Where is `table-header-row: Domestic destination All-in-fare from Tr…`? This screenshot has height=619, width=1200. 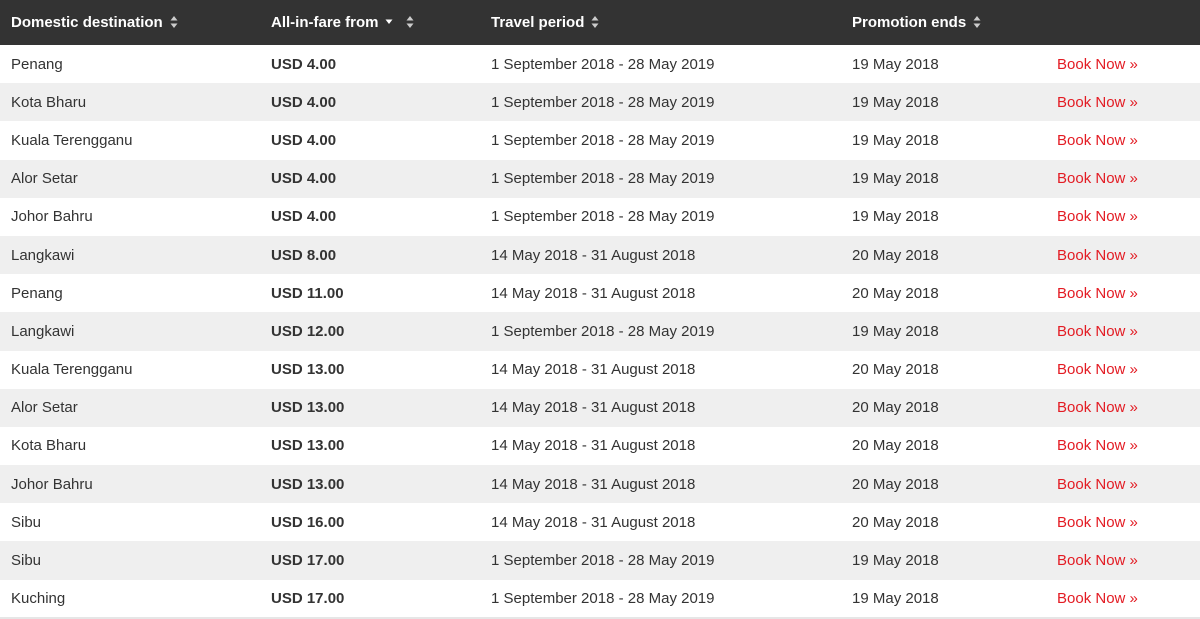 table-header-row: Domestic destination All-in-fare from Tr… is located at coordinates (600, 22).